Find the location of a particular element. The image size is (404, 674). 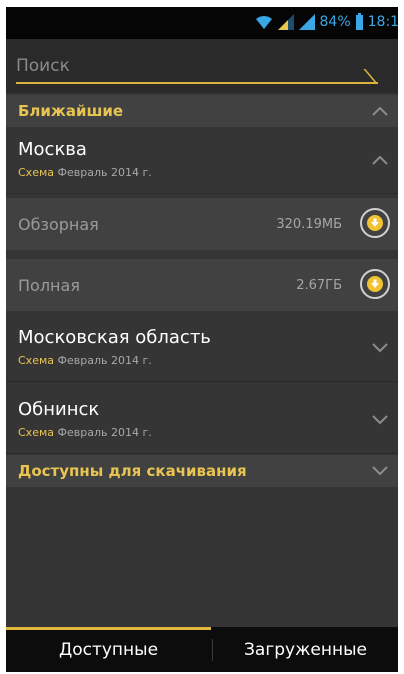

download-size: 2.67ГБ is located at coordinates (319, 285).